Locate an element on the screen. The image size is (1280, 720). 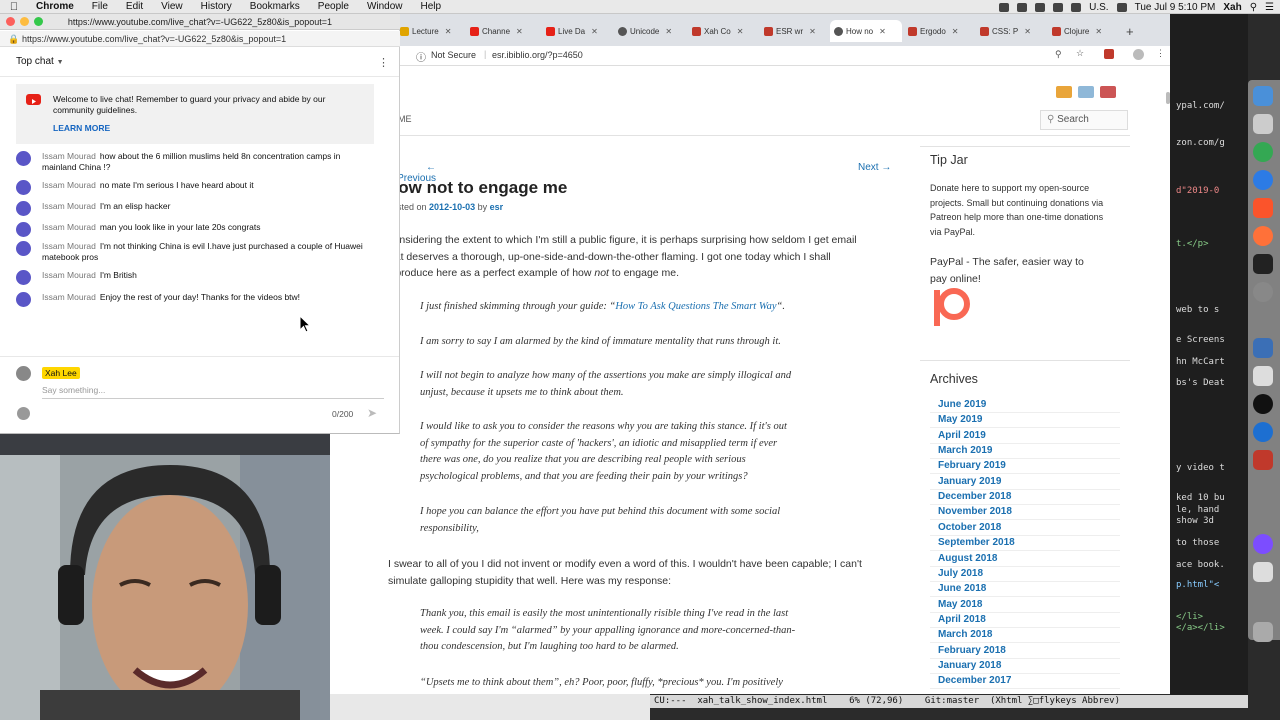
archive-link: January 2019 is located at coordinates (969, 481).